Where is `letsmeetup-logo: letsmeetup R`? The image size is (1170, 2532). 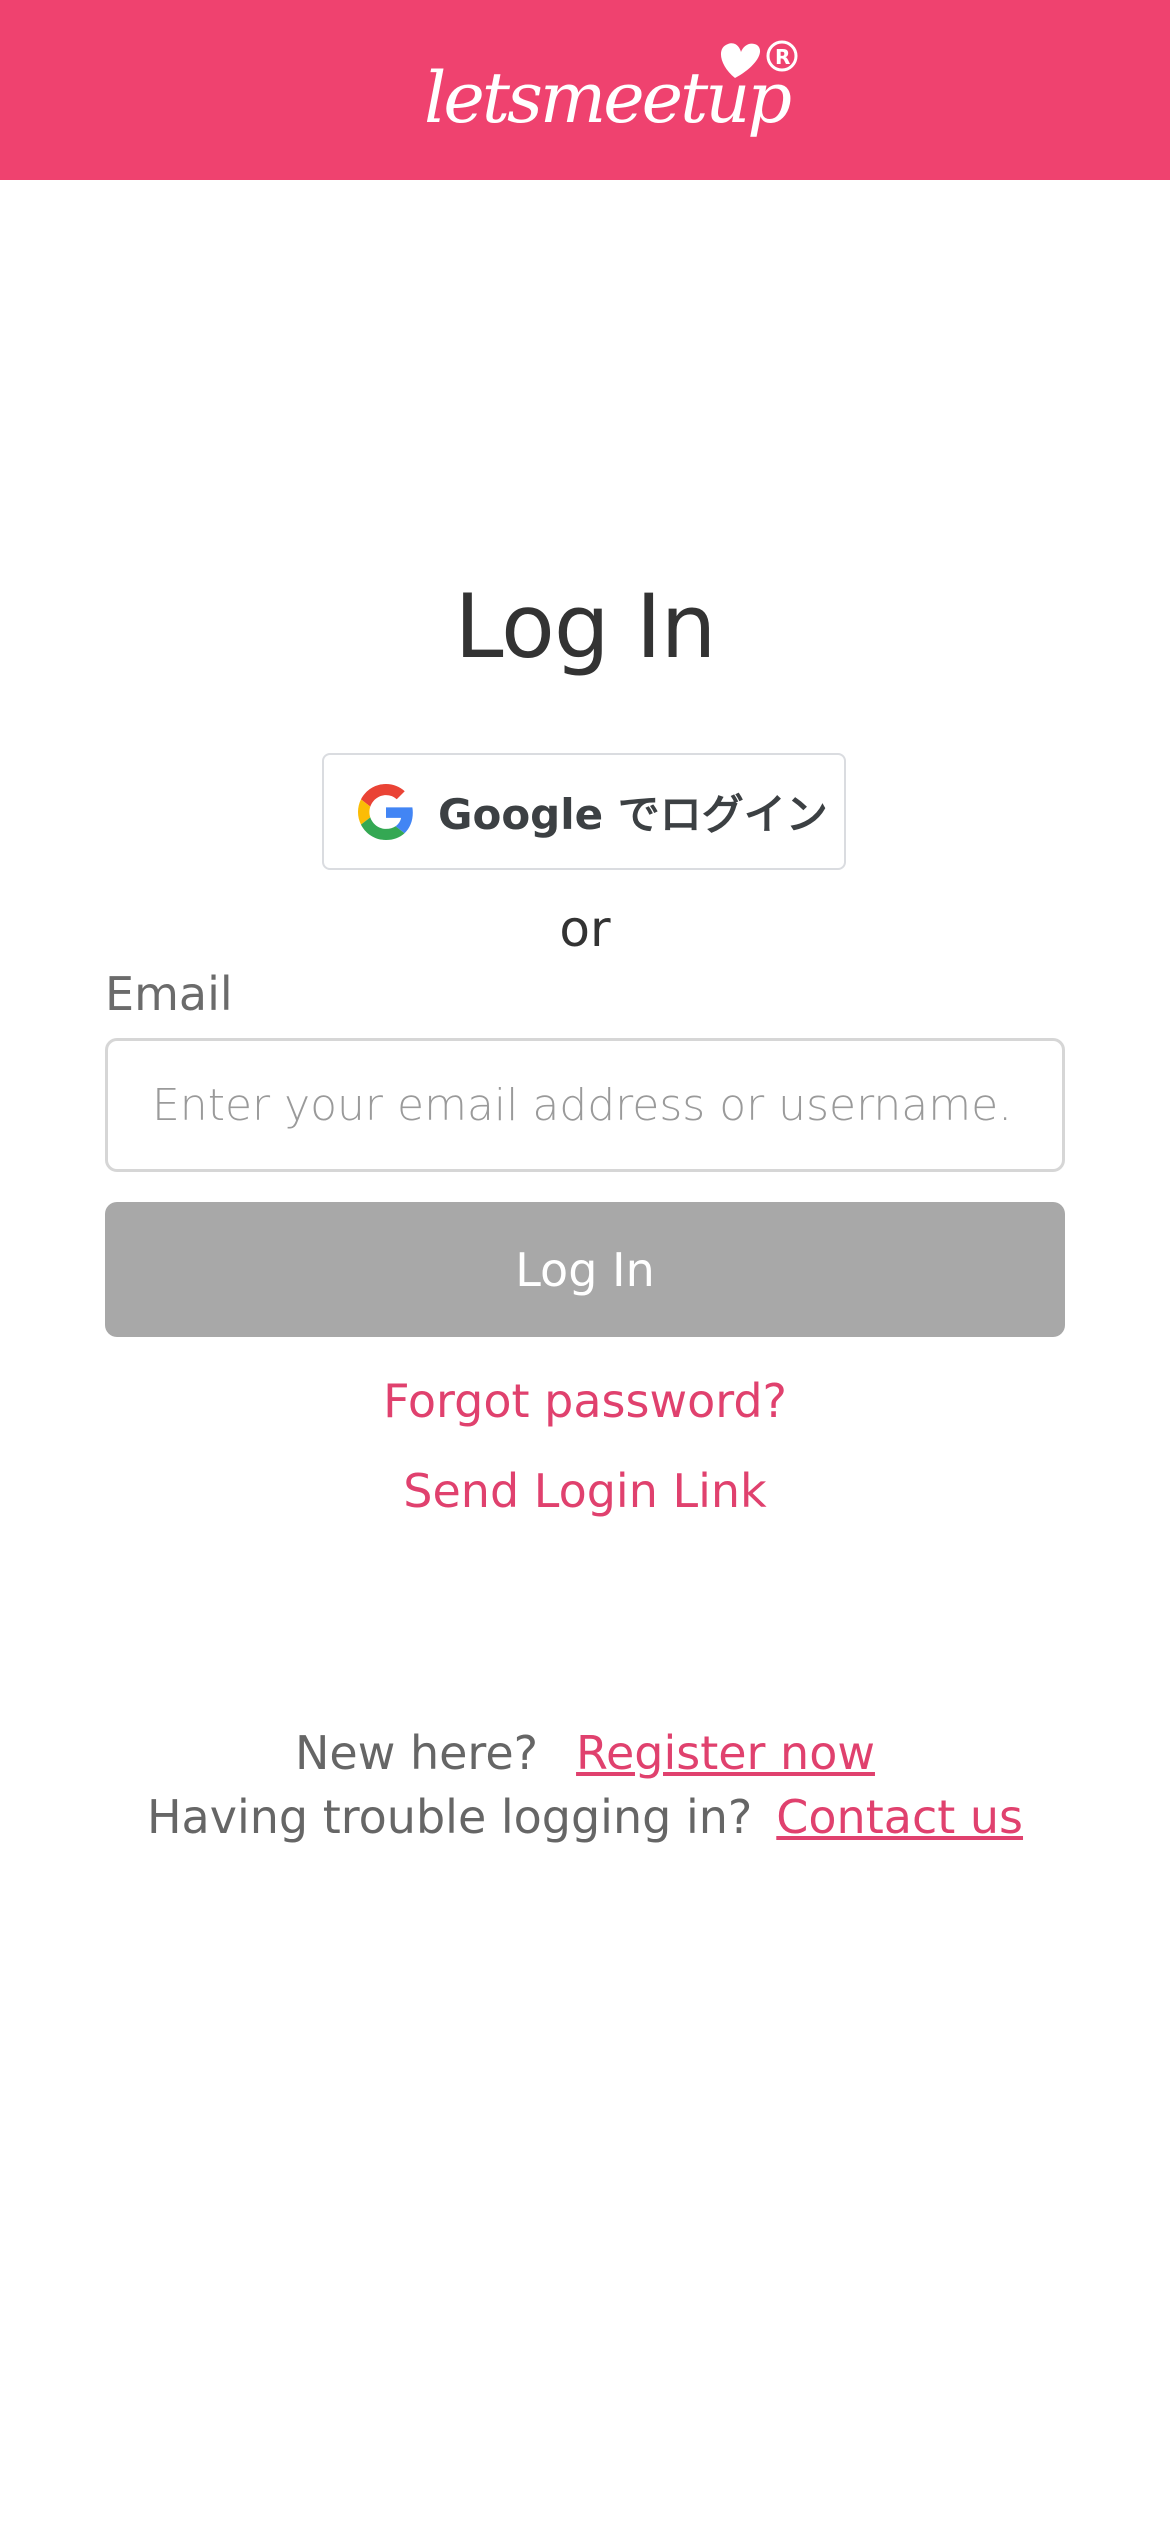 letsmeetup-logo: letsmeetup R is located at coordinates (610, 90).